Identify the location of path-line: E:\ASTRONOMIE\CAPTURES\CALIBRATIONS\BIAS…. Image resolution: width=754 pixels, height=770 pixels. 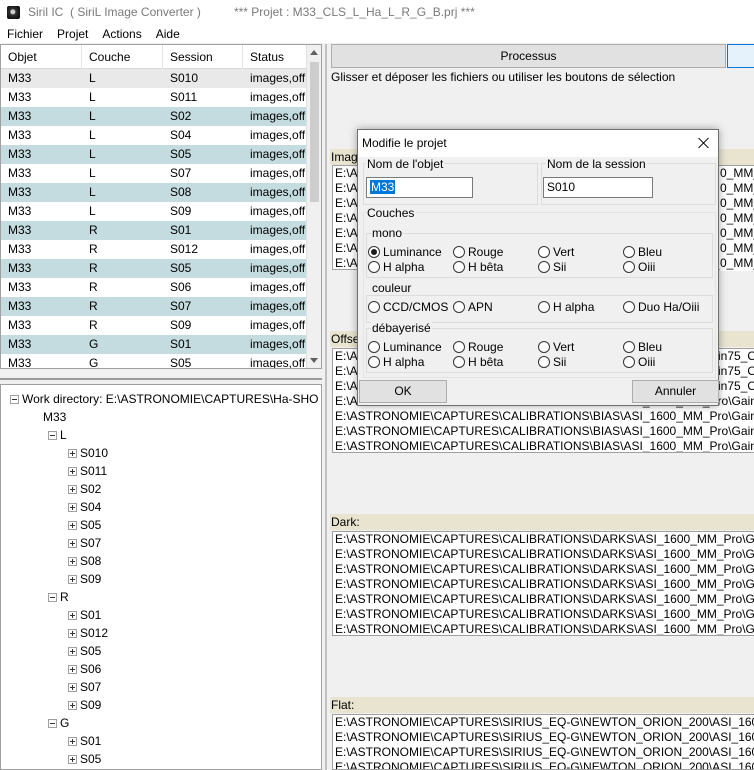
(543, 445).